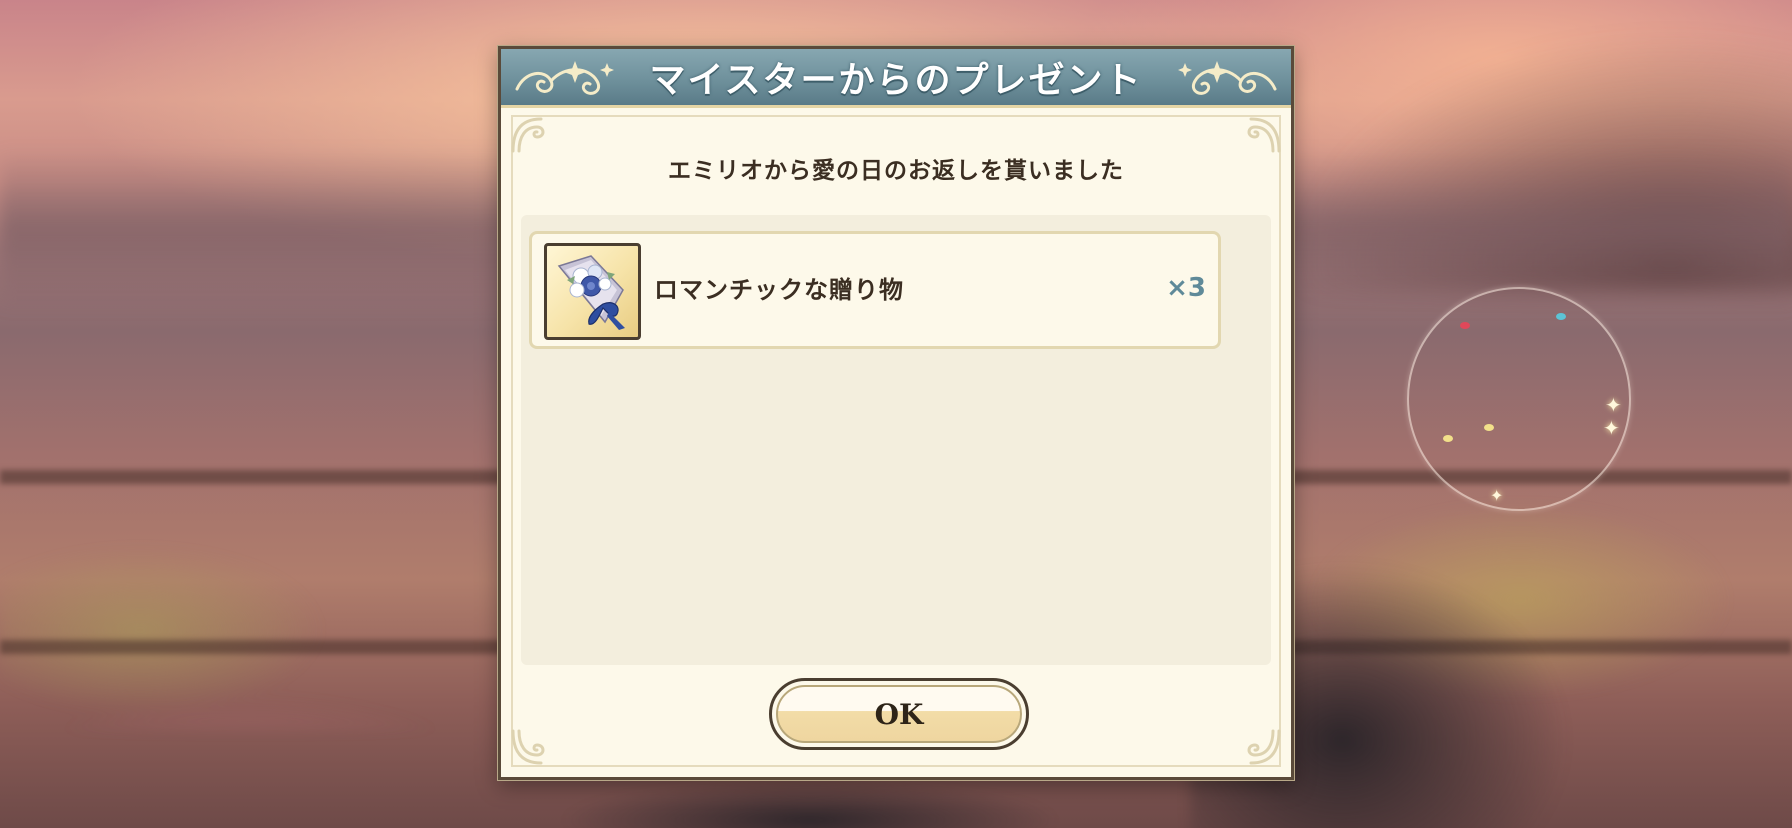 This screenshot has width=1792, height=828. I want to click on reward-item: ロマンチックな贈り物 ×3, so click(875, 290).